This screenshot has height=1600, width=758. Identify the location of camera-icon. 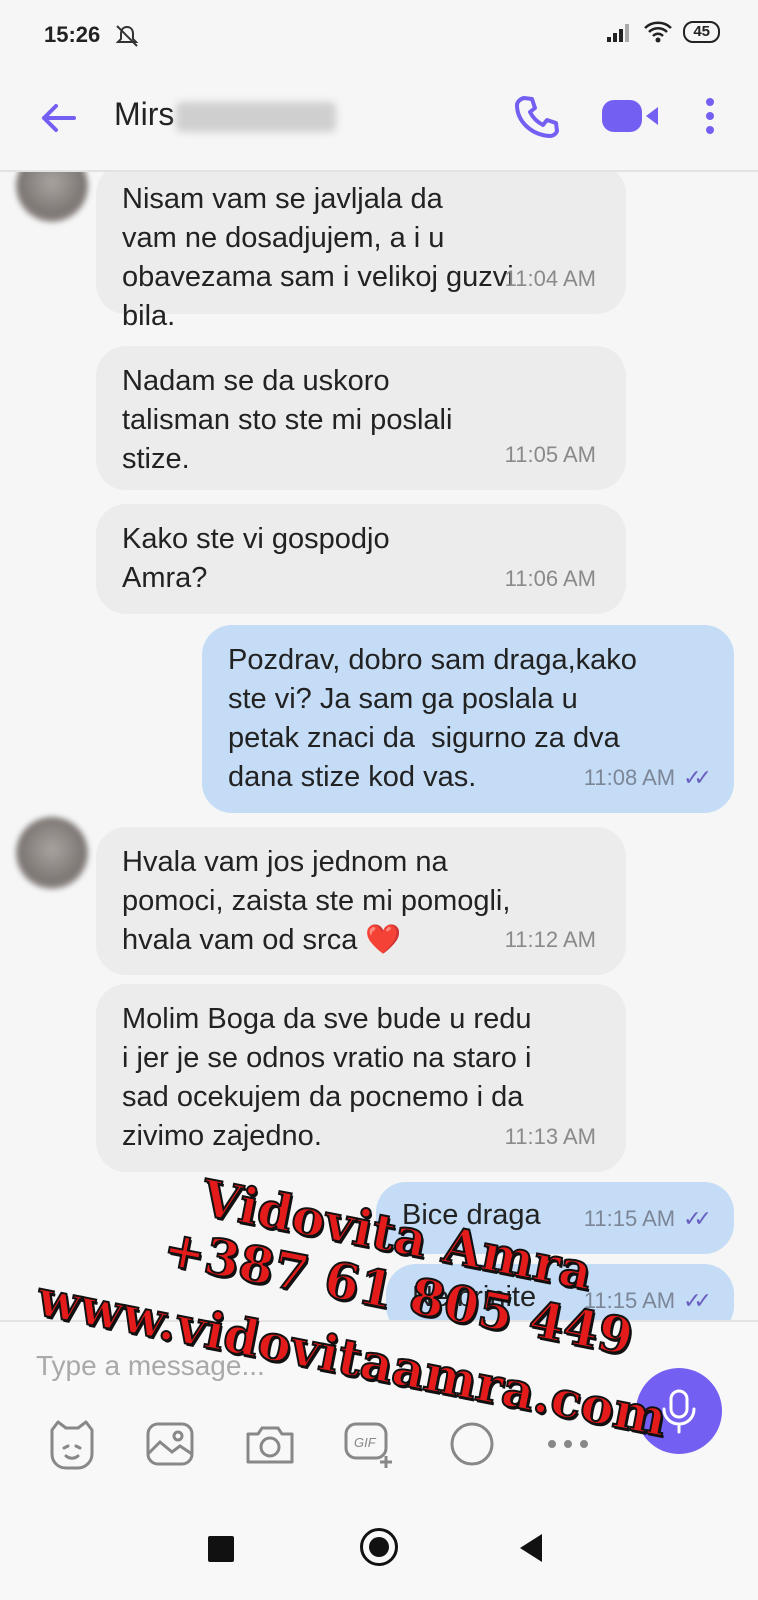
(270, 1444).